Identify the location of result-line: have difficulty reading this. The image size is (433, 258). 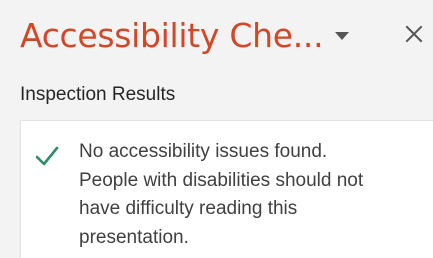
(188, 208).